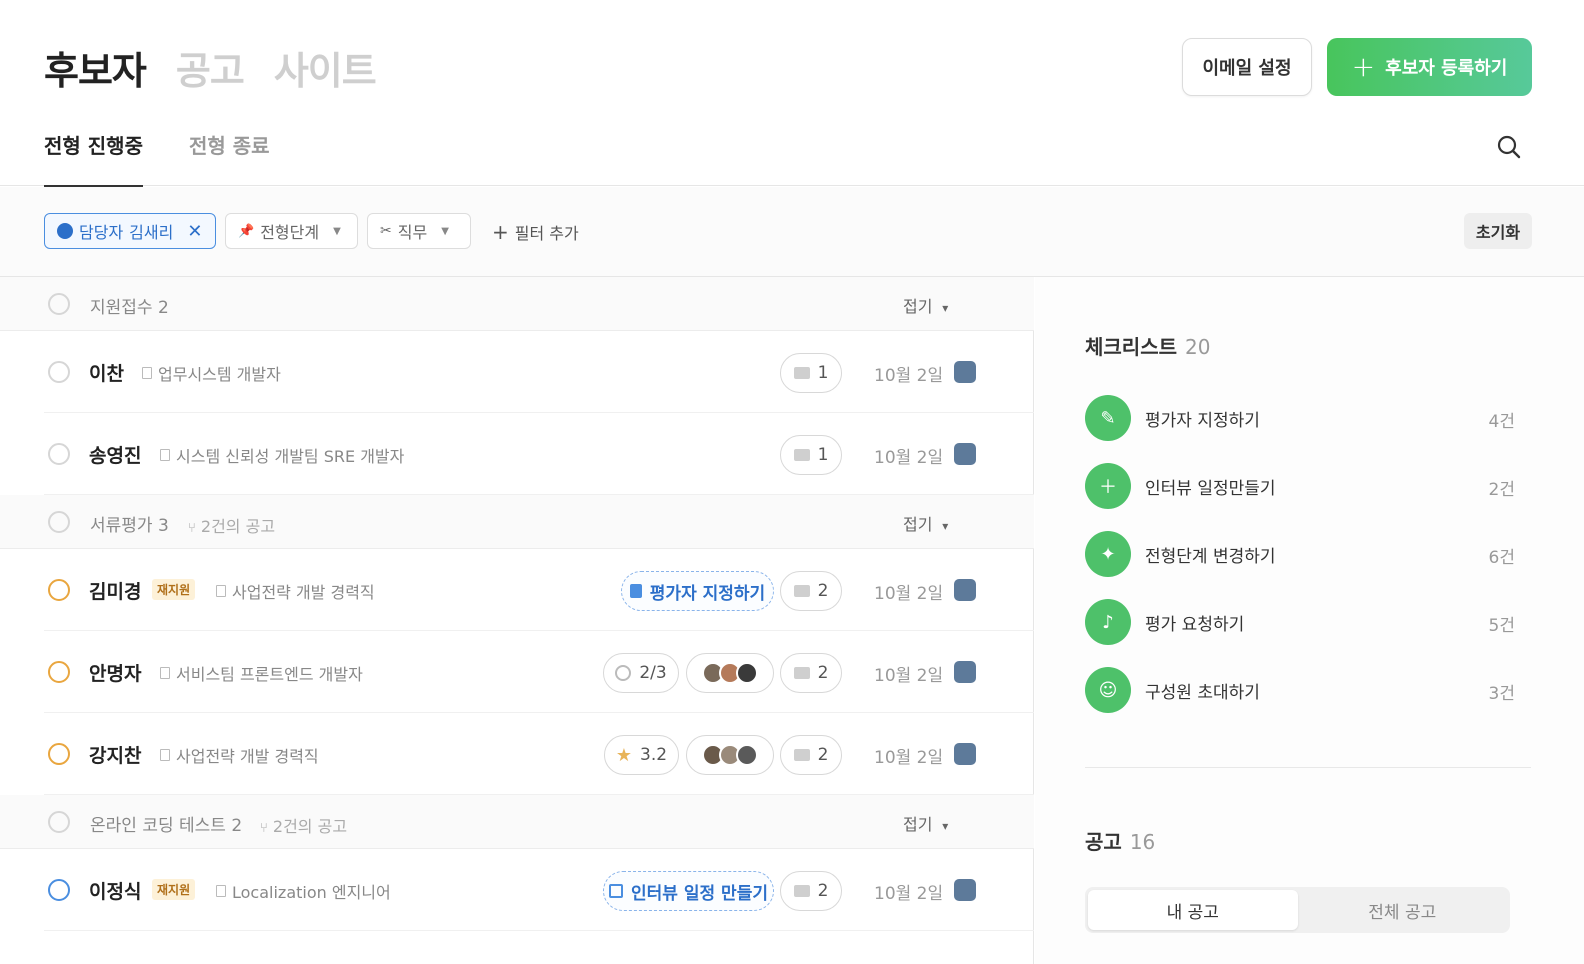 The image size is (1584, 964). I want to click on table-row: 이찬 업무시스템 개발자 1 10월 2일, so click(539, 372).